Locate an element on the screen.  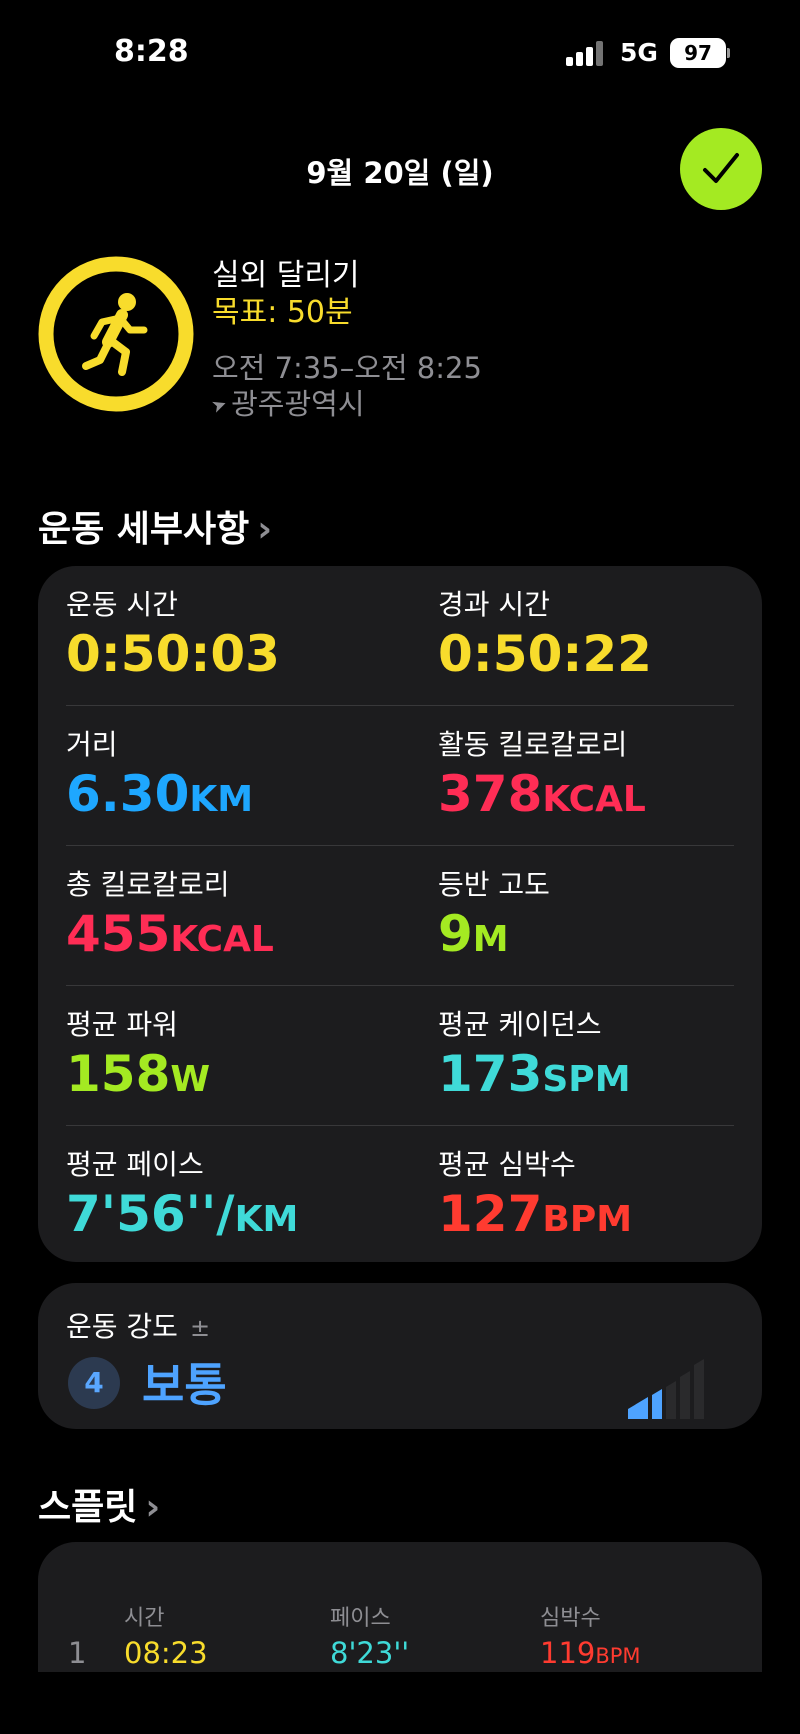
metric-value: 455KCAL is located at coordinates (233, 937).